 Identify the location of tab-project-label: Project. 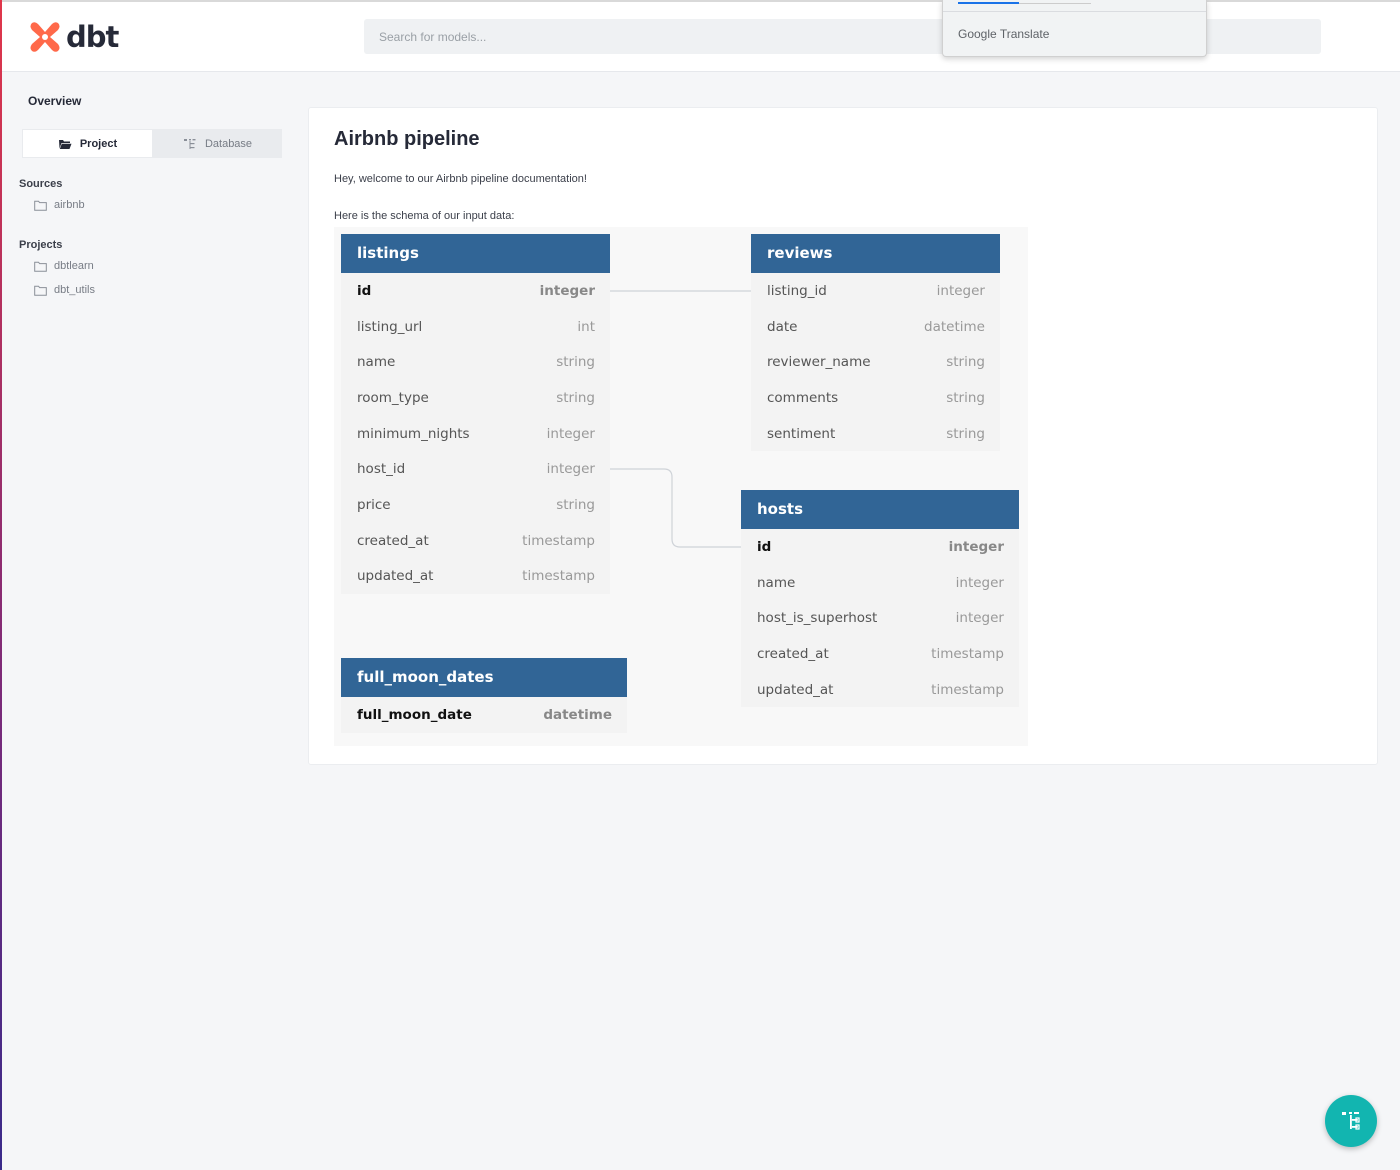
(98, 143).